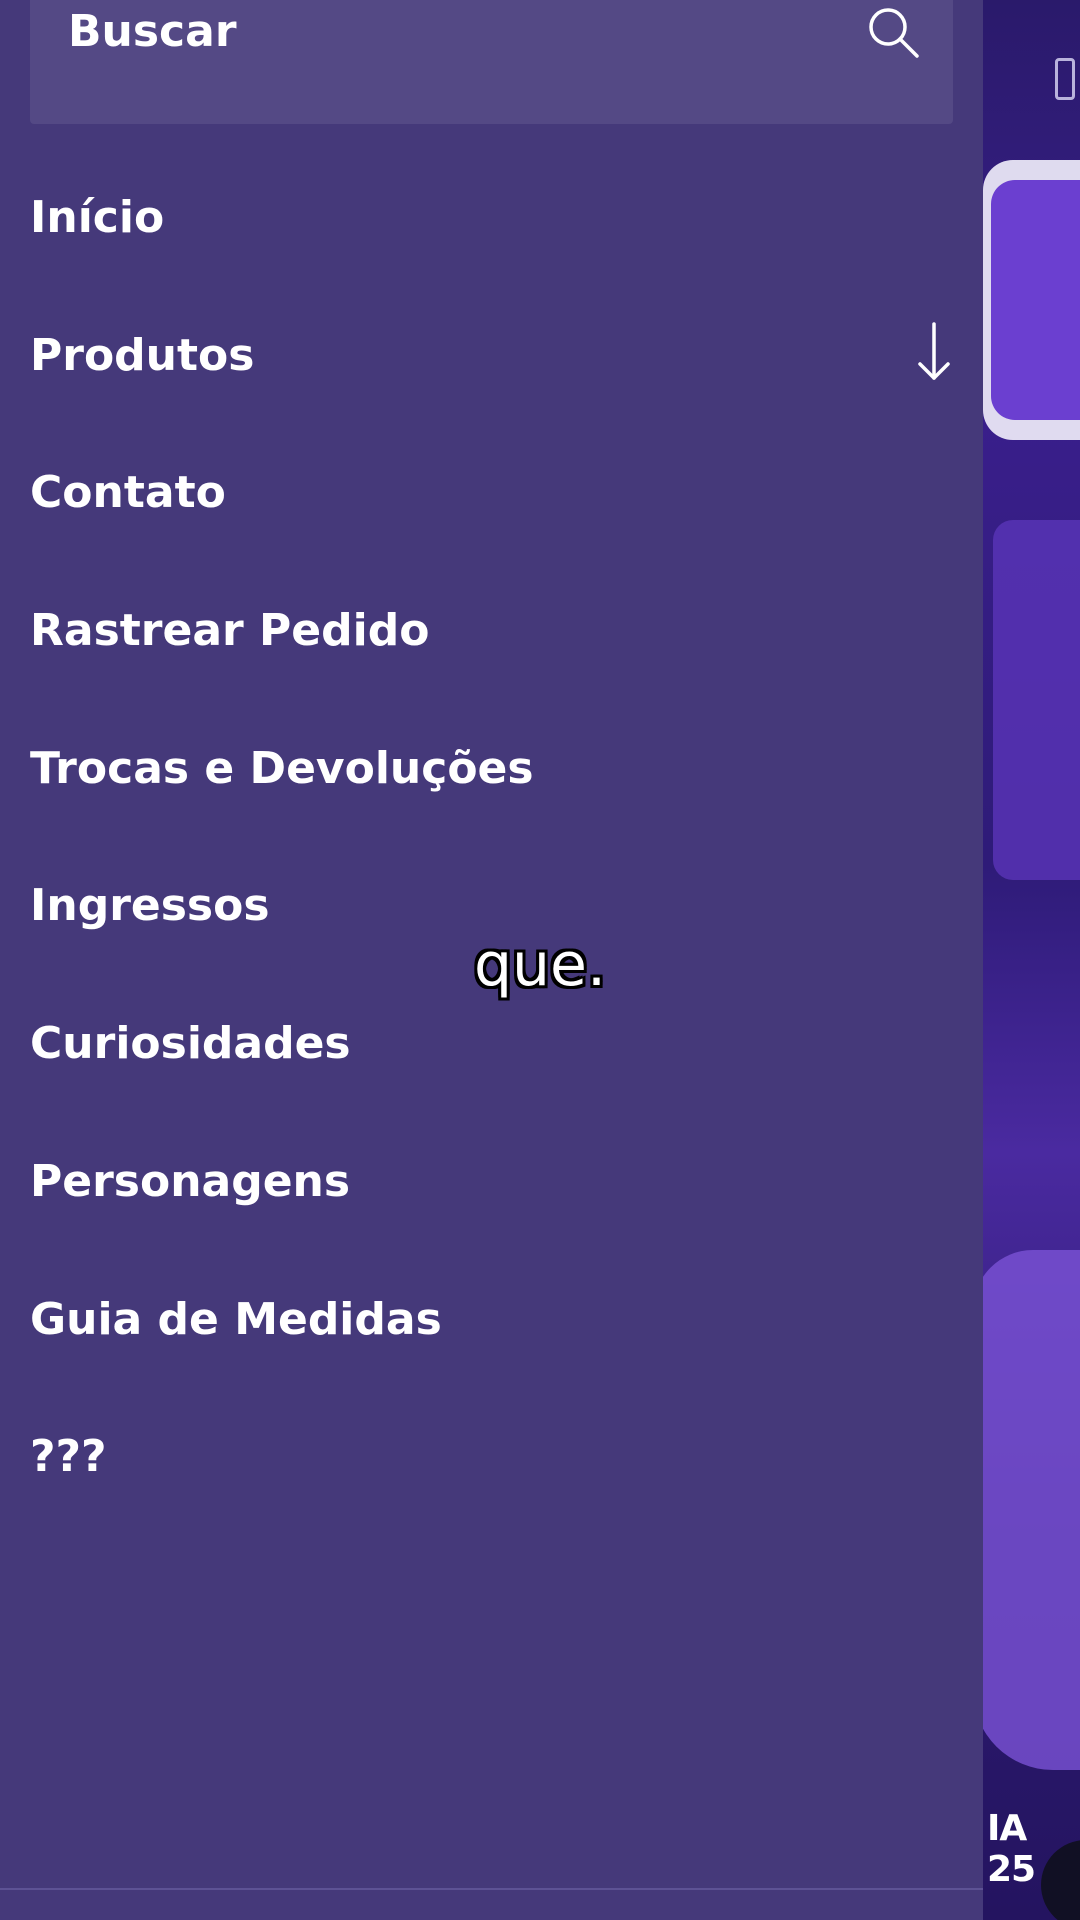 This screenshot has height=1920, width=1080. I want to click on menu-item-label: ???, so click(68, 1457).